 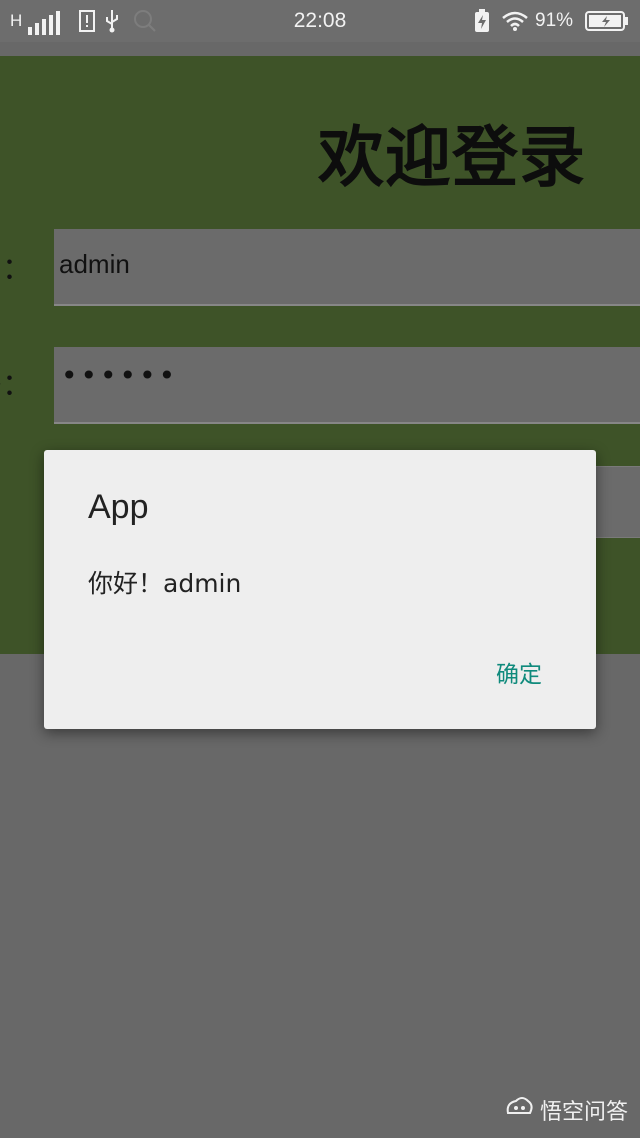 What do you see at coordinates (519, 1110) in the screenshot?
I see `wukong-logo-icon` at bounding box center [519, 1110].